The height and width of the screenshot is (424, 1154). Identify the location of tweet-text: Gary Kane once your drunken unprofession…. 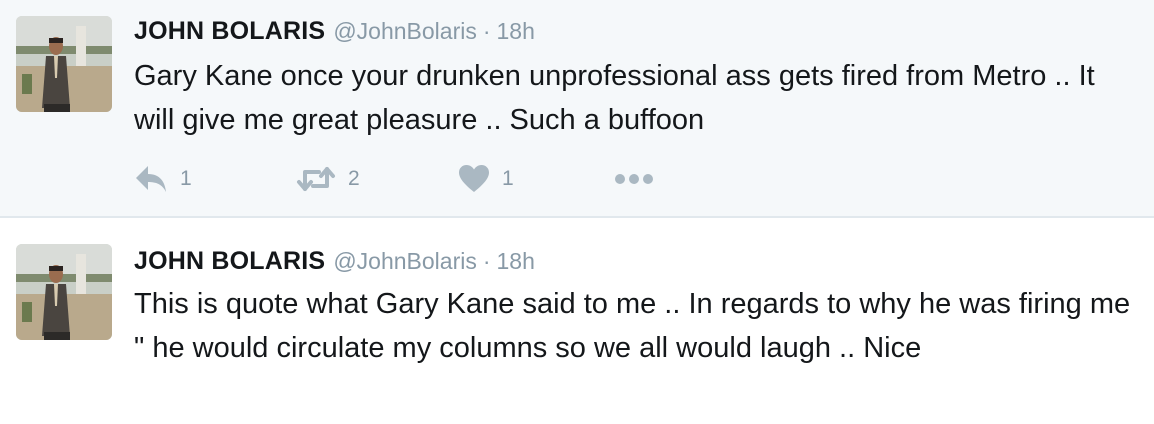
(614, 98).